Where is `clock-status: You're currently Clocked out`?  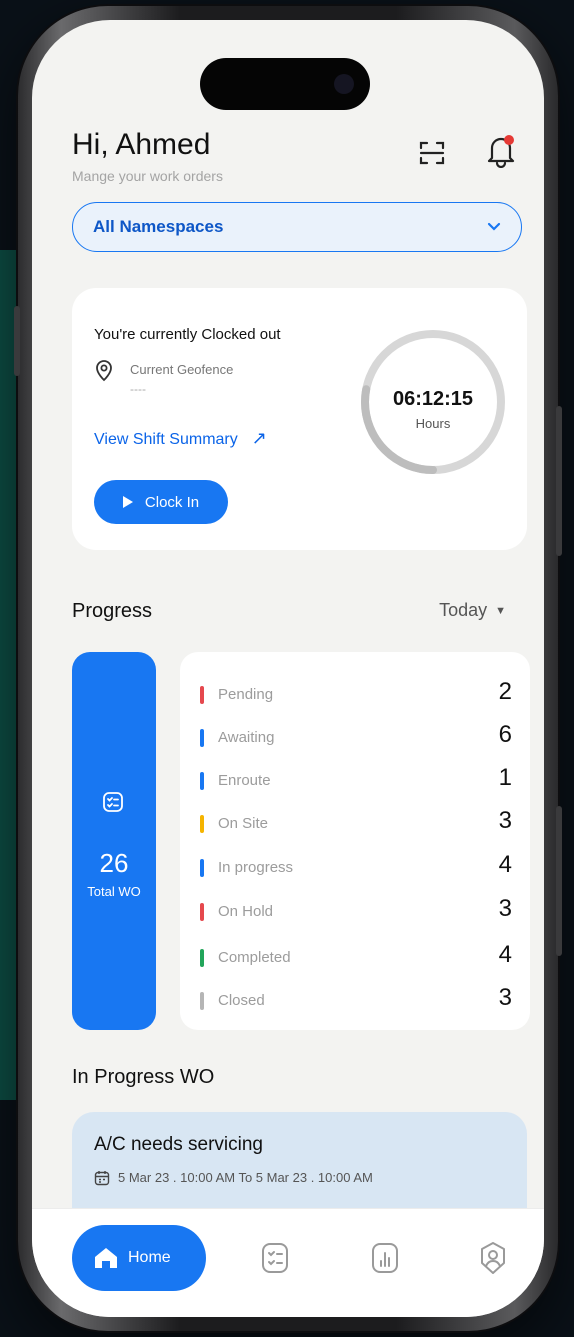
clock-status: You're currently Clocked out is located at coordinates (187, 334).